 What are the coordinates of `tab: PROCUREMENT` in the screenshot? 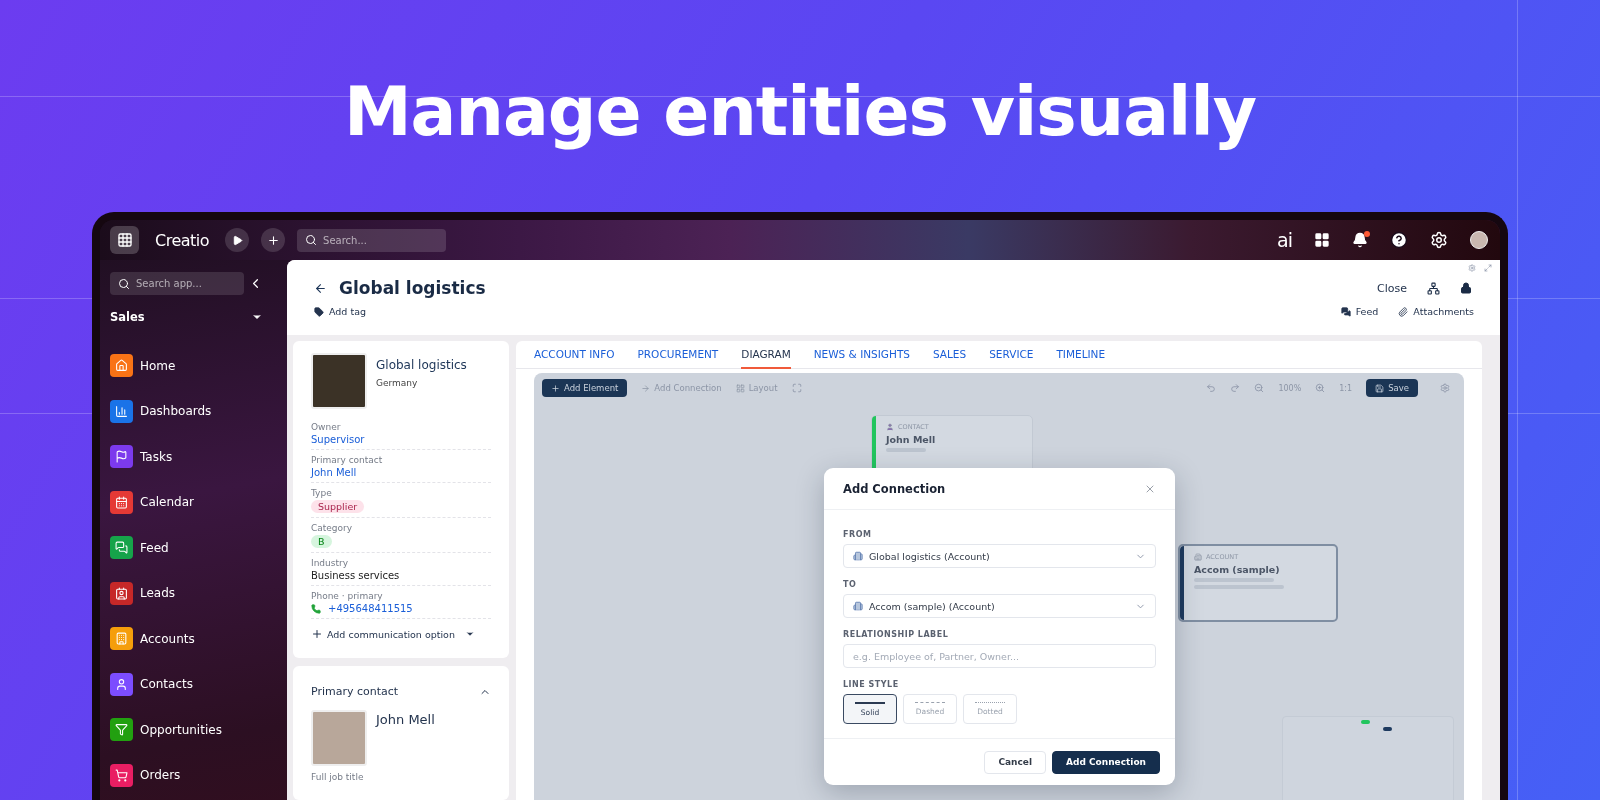 It's located at (678, 355).